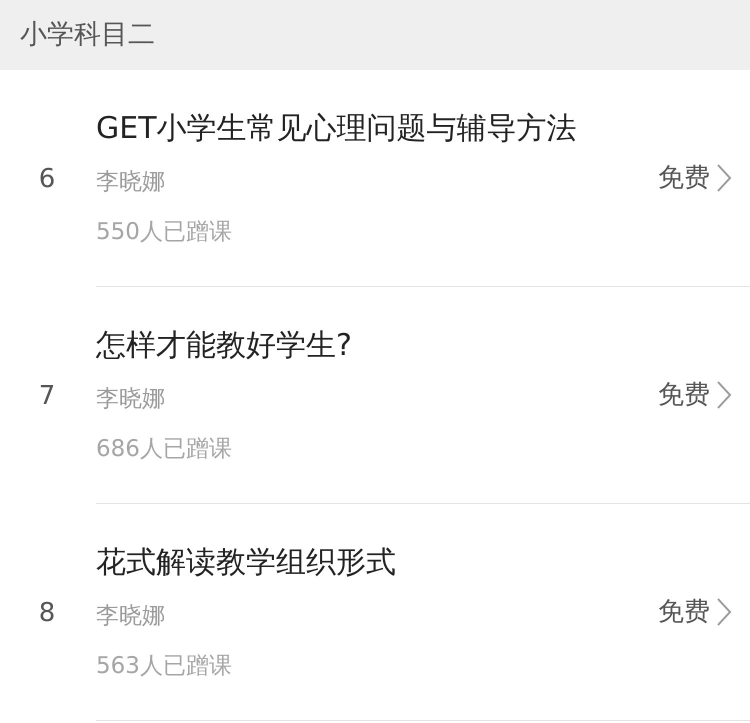 The height and width of the screenshot is (723, 750). I want to click on course-number: 8, so click(47, 613).